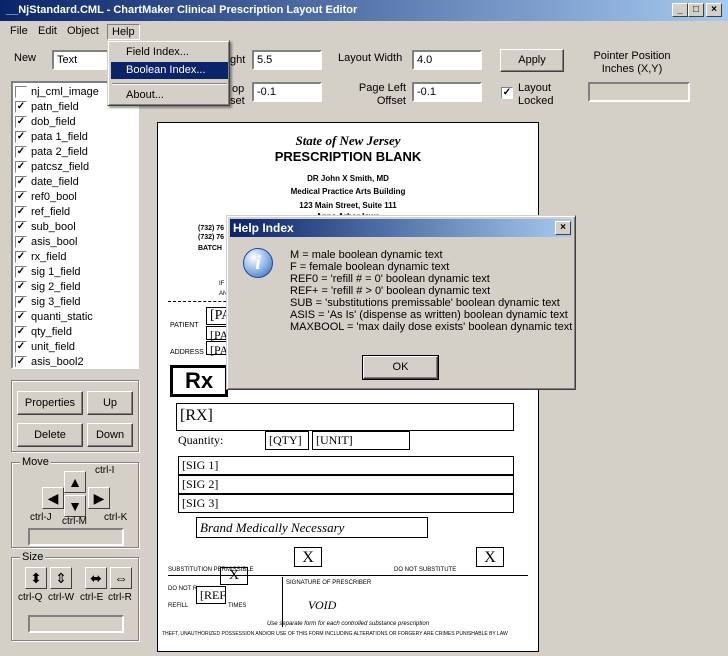 Image resolution: width=728 pixels, height=656 pixels. Describe the element at coordinates (447, 92) in the screenshot. I see `page-left-offset-field: -0.1` at that location.